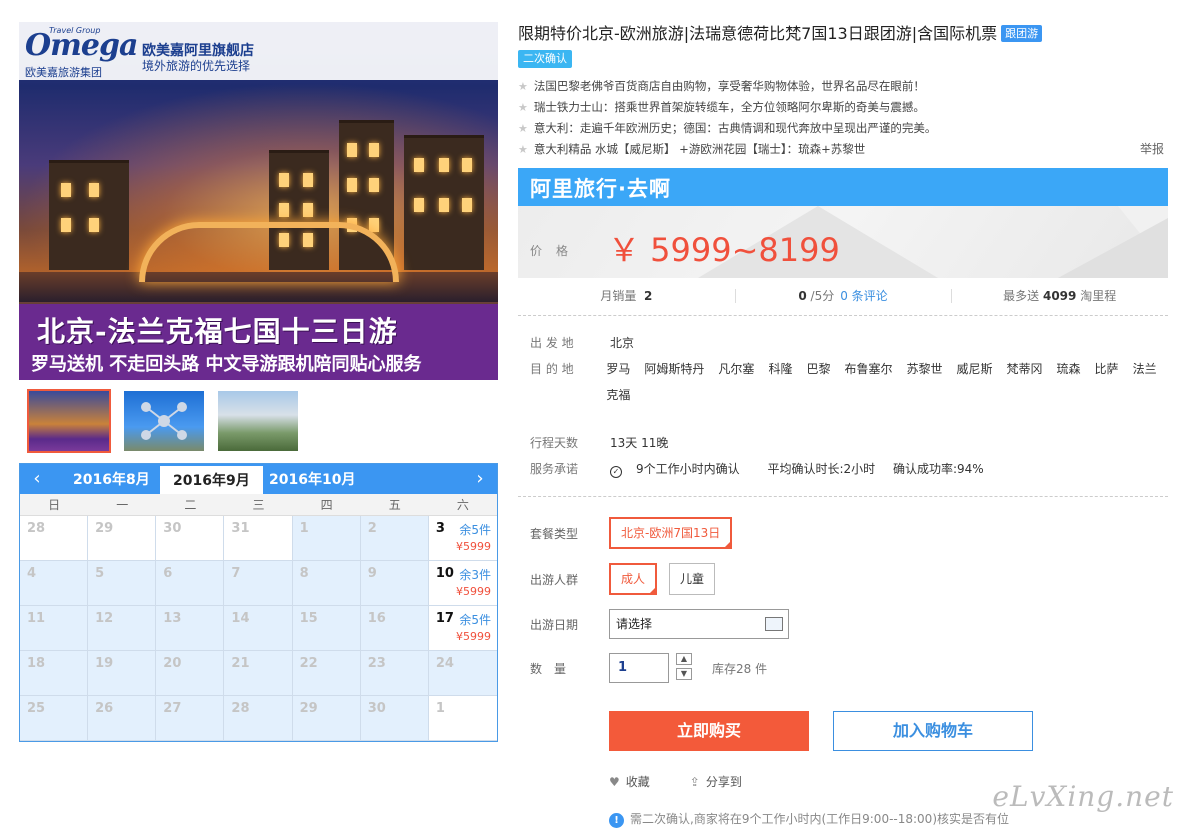 The height and width of the screenshot is (829, 1188). Describe the element at coordinates (629, 781) in the screenshot. I see `favorite-button: ♥ 收藏` at that location.